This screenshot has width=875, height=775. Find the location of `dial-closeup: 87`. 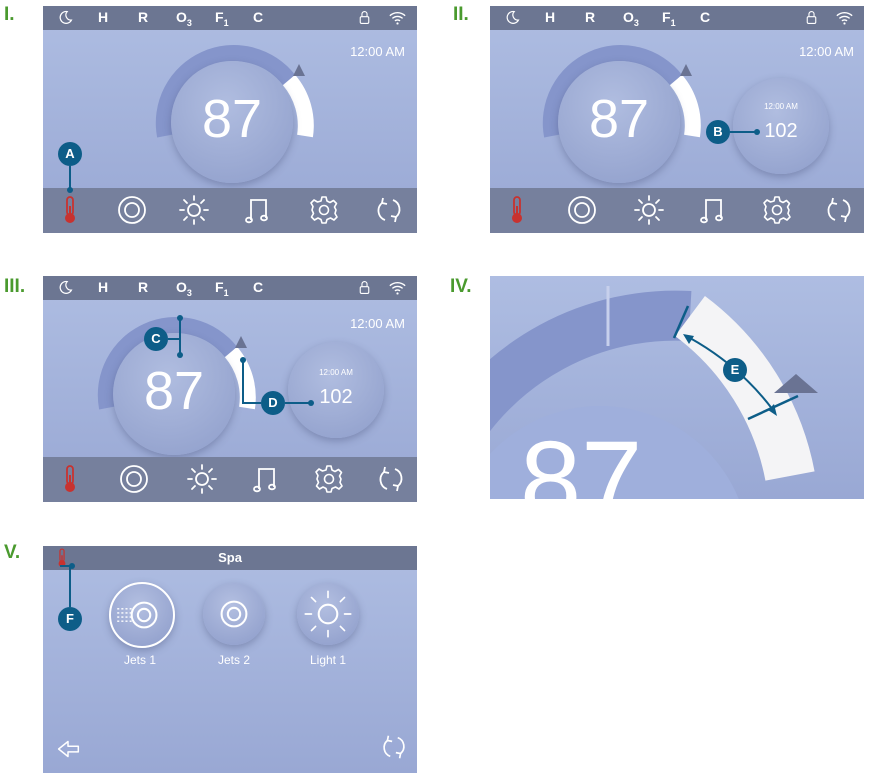

dial-closeup: 87 is located at coordinates (677, 387).